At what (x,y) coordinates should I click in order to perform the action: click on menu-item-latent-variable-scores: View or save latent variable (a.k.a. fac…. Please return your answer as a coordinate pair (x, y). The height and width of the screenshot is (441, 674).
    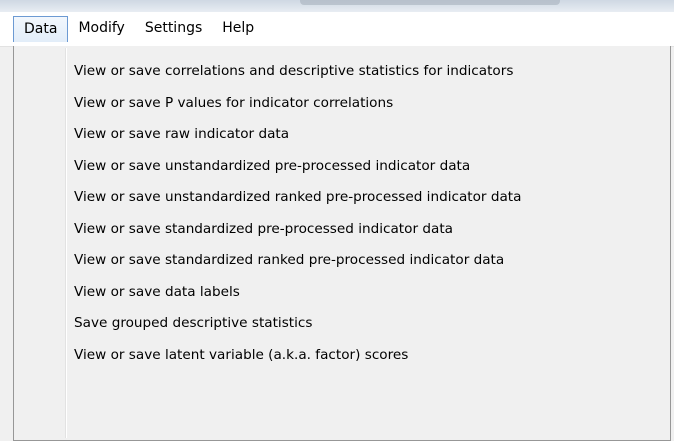
    Looking at the image, I should click on (342, 356).